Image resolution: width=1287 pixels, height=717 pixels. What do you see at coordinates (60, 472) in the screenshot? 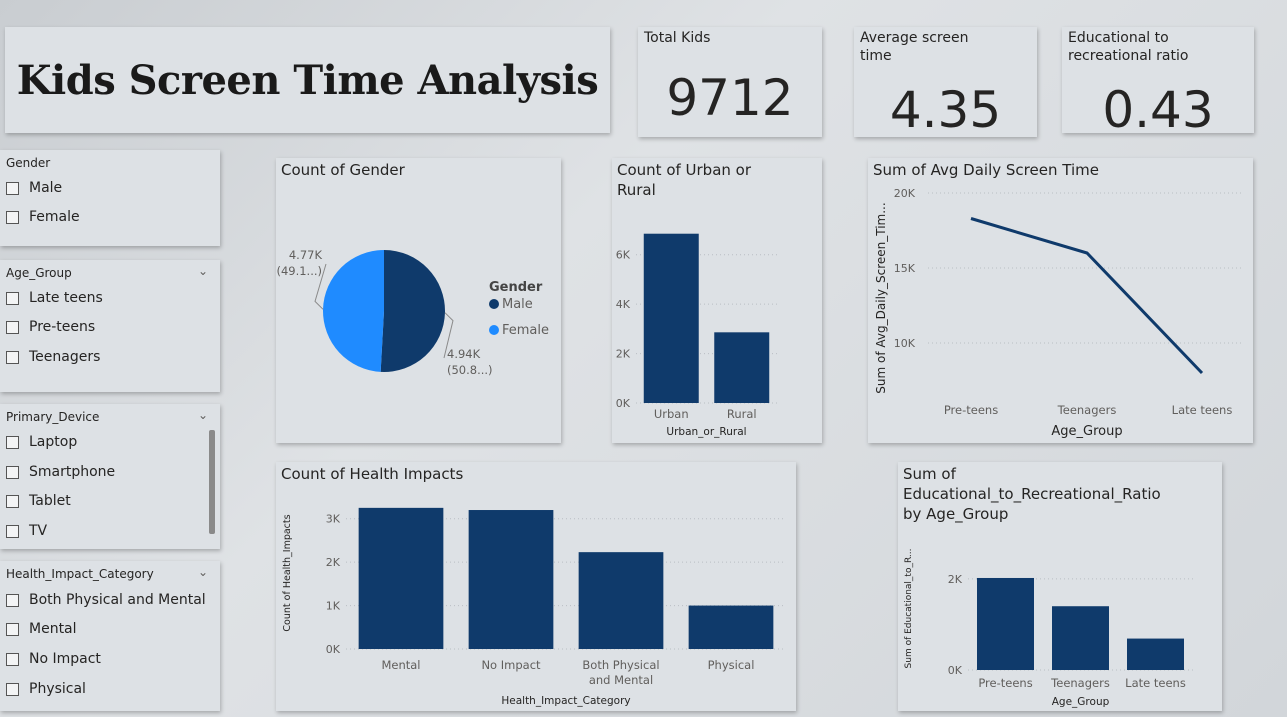
I see `slicer-option-smartphone: Smartphone` at bounding box center [60, 472].